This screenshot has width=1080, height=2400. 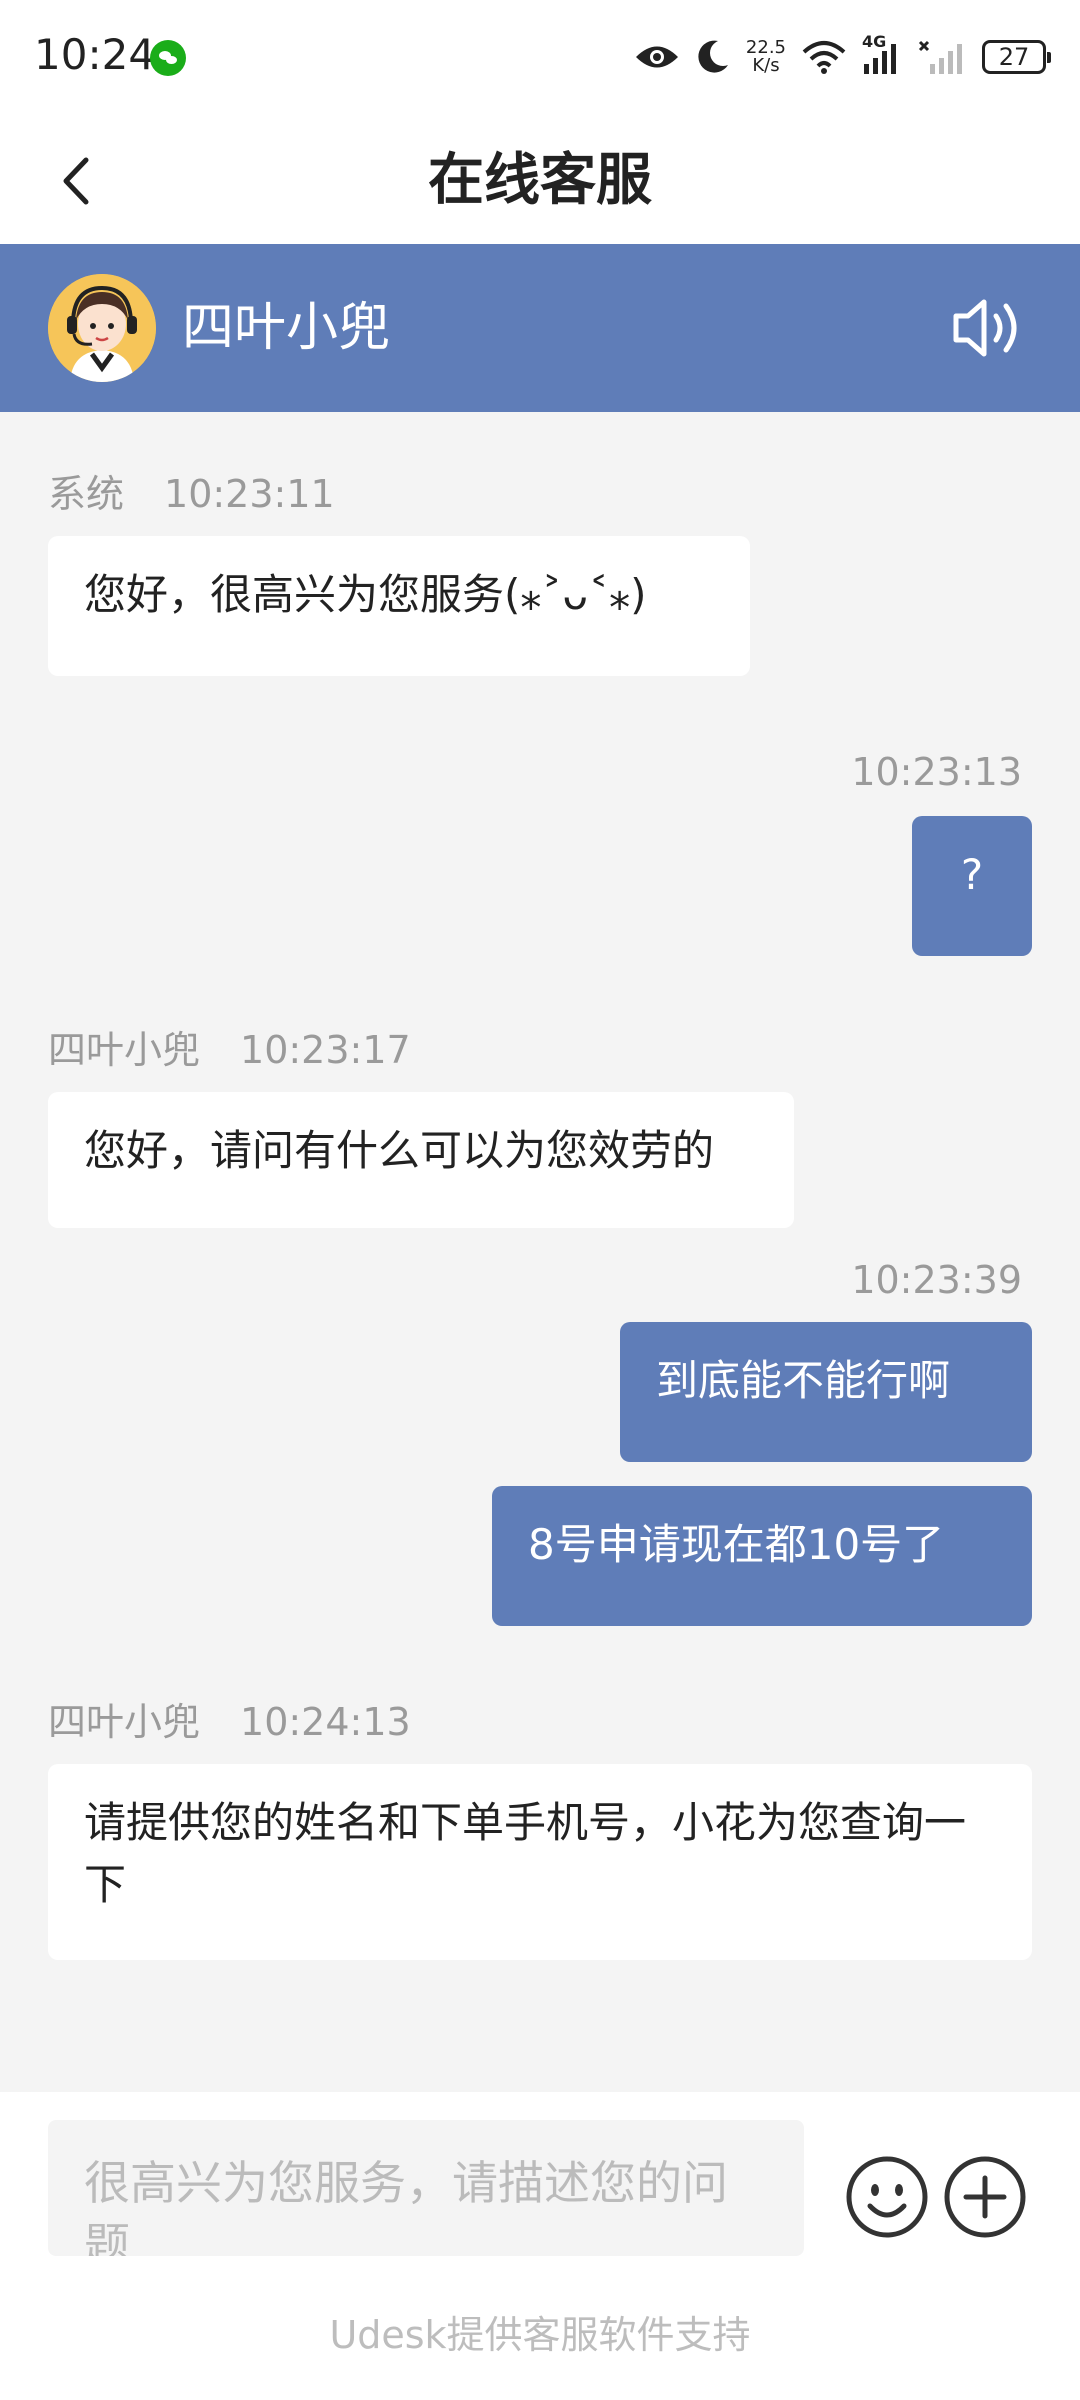 I want to click on plus-icon, so click(x=985, y=2197).